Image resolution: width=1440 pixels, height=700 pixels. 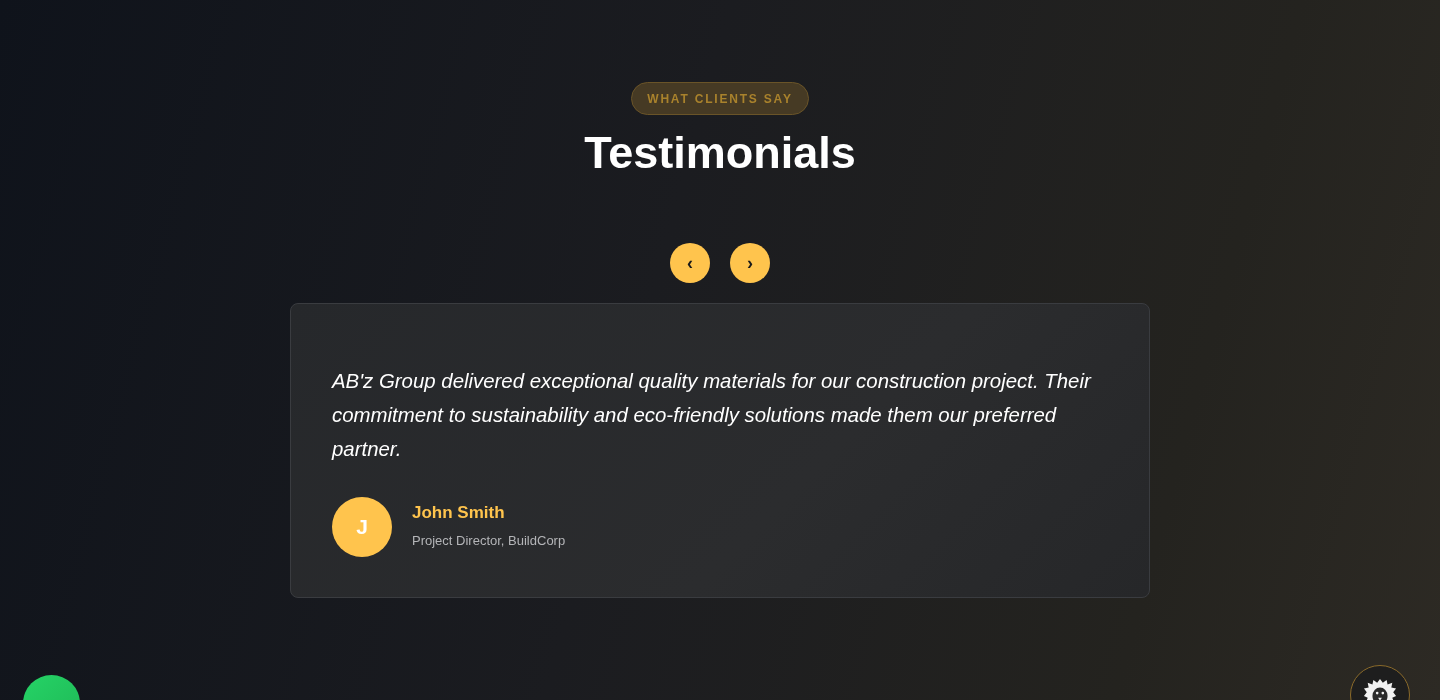 What do you see at coordinates (720, 153) in the screenshot?
I see `section-title: Testimonials` at bounding box center [720, 153].